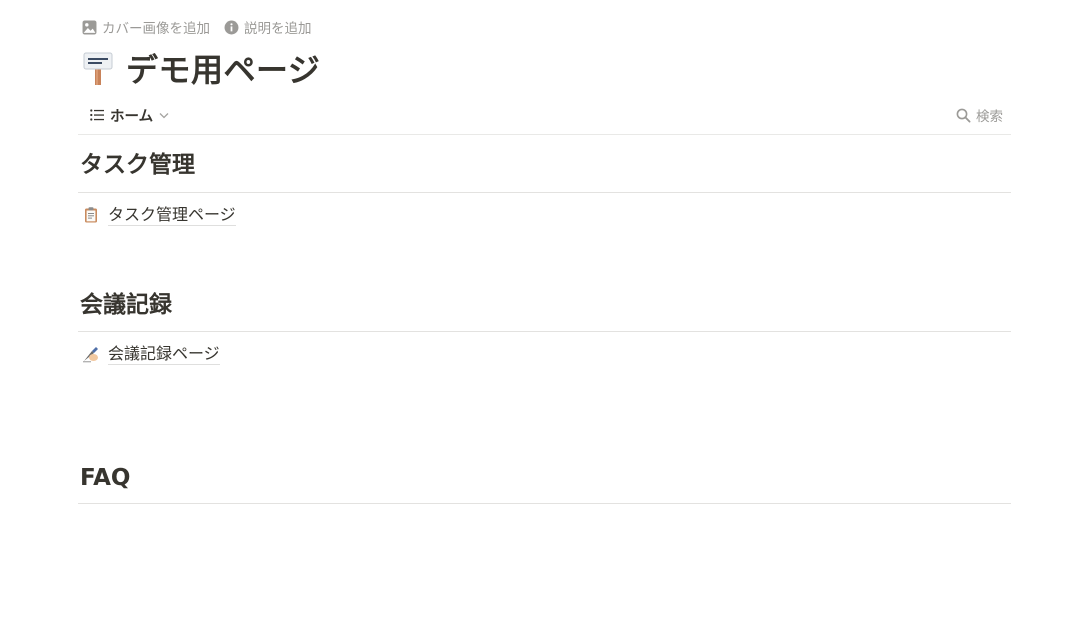 This screenshot has height=631, width=1092. I want to click on search-icon, so click(963, 115).